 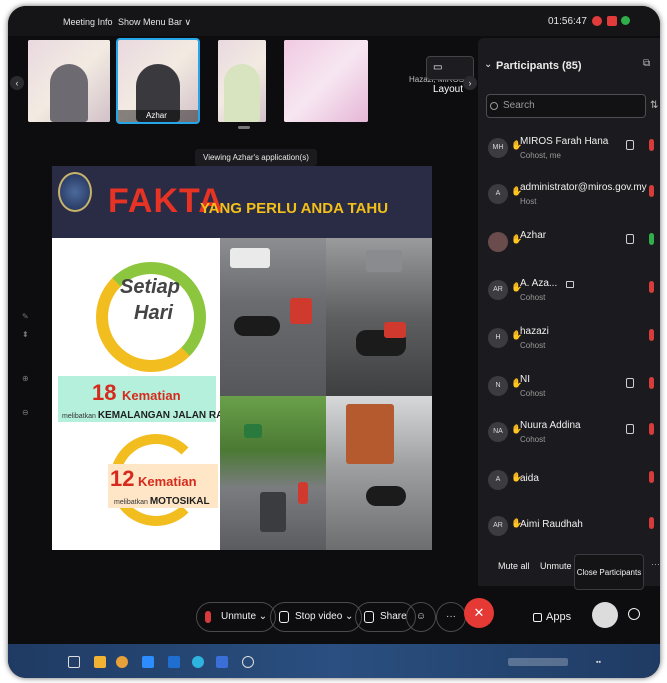 I want to click on participant-row: A ✋ aida, so click(x=569, y=485).